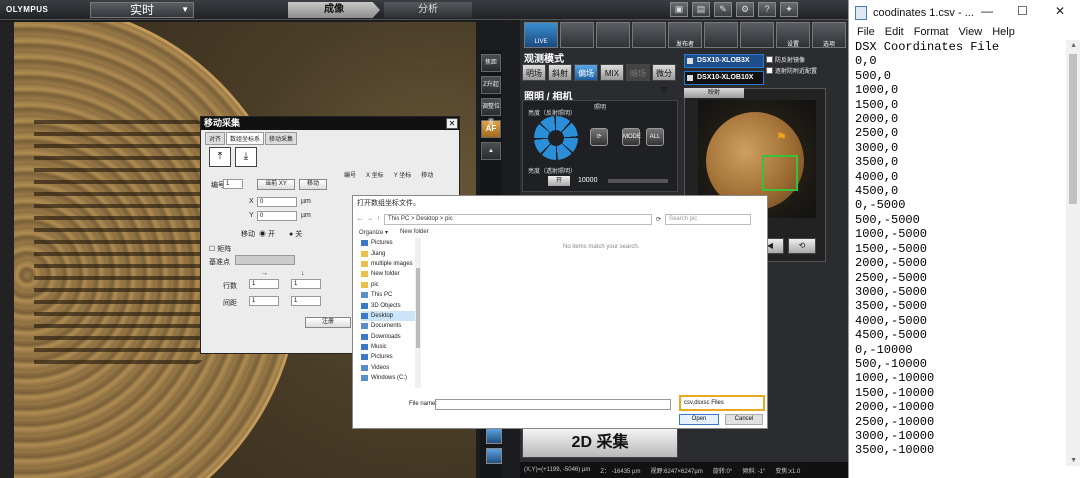 The image size is (1080, 478). I want to click on rowcount-input: 1, so click(264, 284).